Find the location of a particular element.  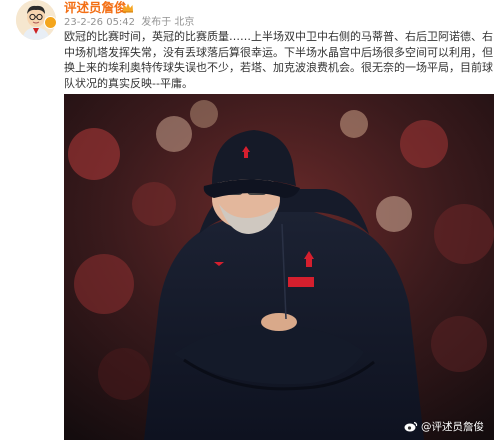

post-date: 23-2-26 05:42 is located at coordinates (99, 22).